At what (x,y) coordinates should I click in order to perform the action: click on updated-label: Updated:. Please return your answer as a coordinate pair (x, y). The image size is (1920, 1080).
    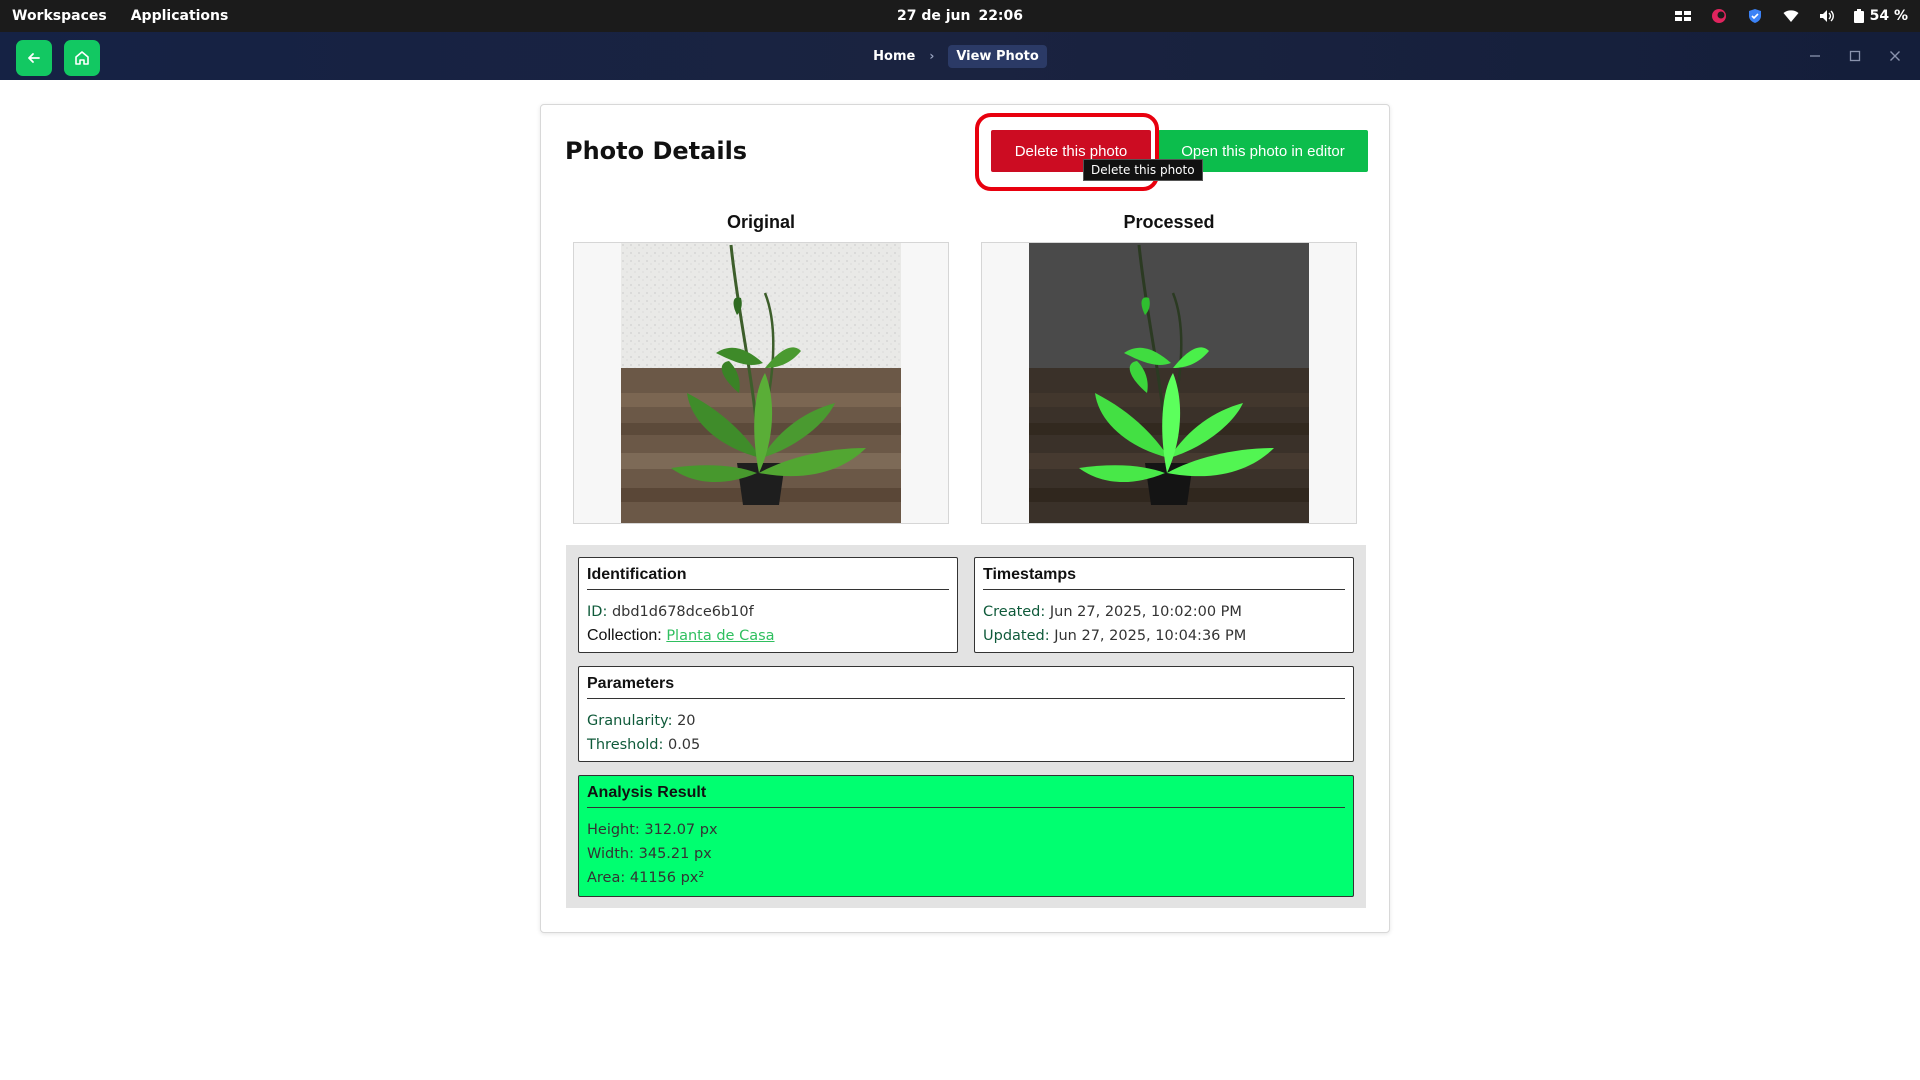
    Looking at the image, I should click on (1016, 636).